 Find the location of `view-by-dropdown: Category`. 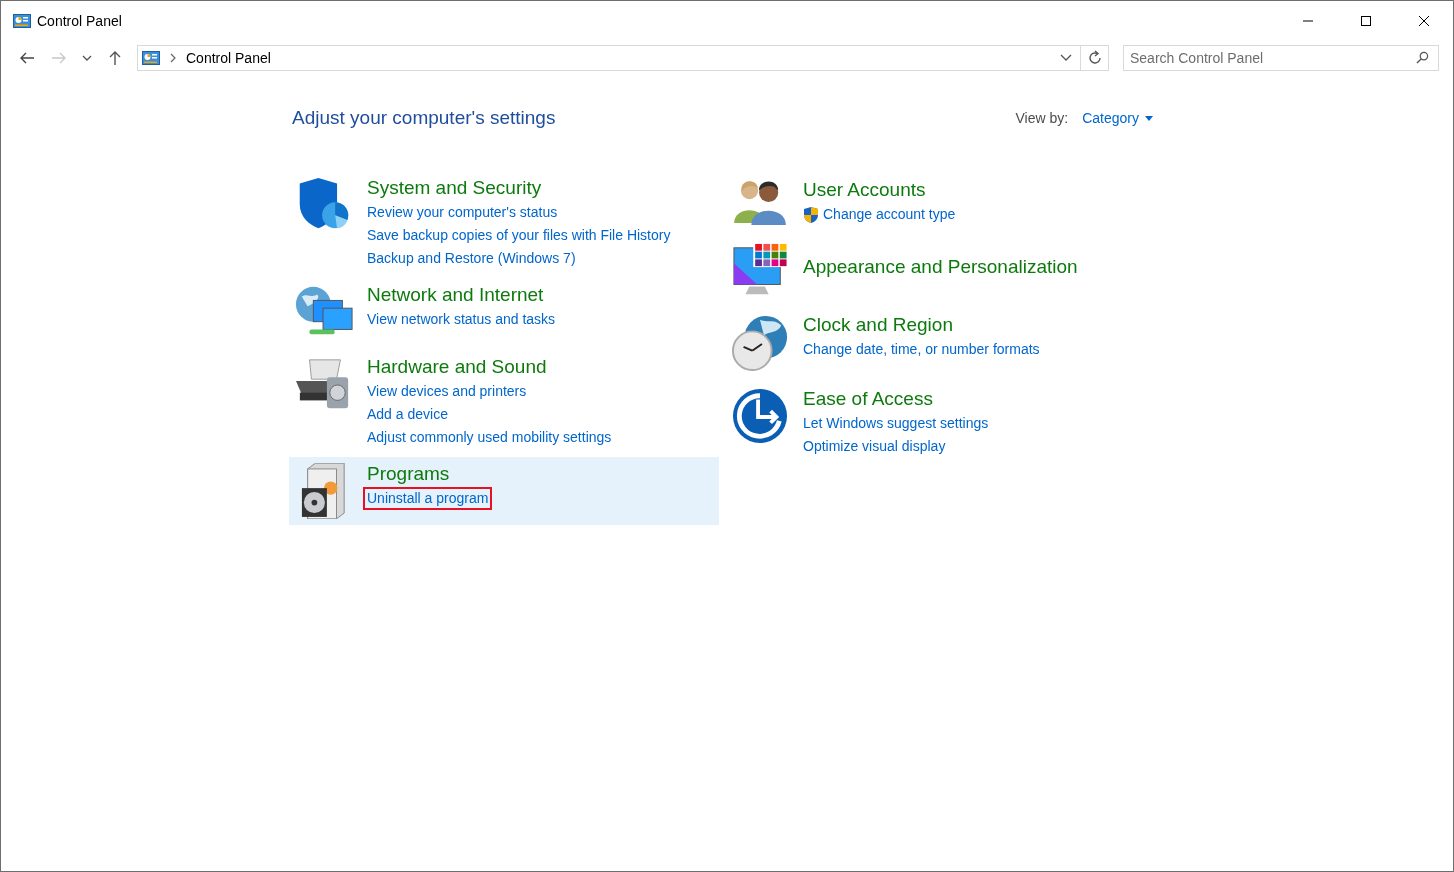

view-by-dropdown: Category is located at coordinates (1117, 118).